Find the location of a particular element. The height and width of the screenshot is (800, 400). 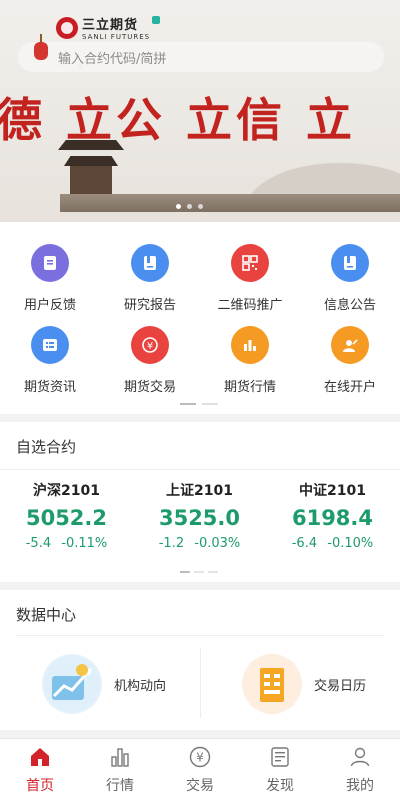

contract-card: 沪深2101 5052.2 -5.4 -0.11% is located at coordinates (66, 515).